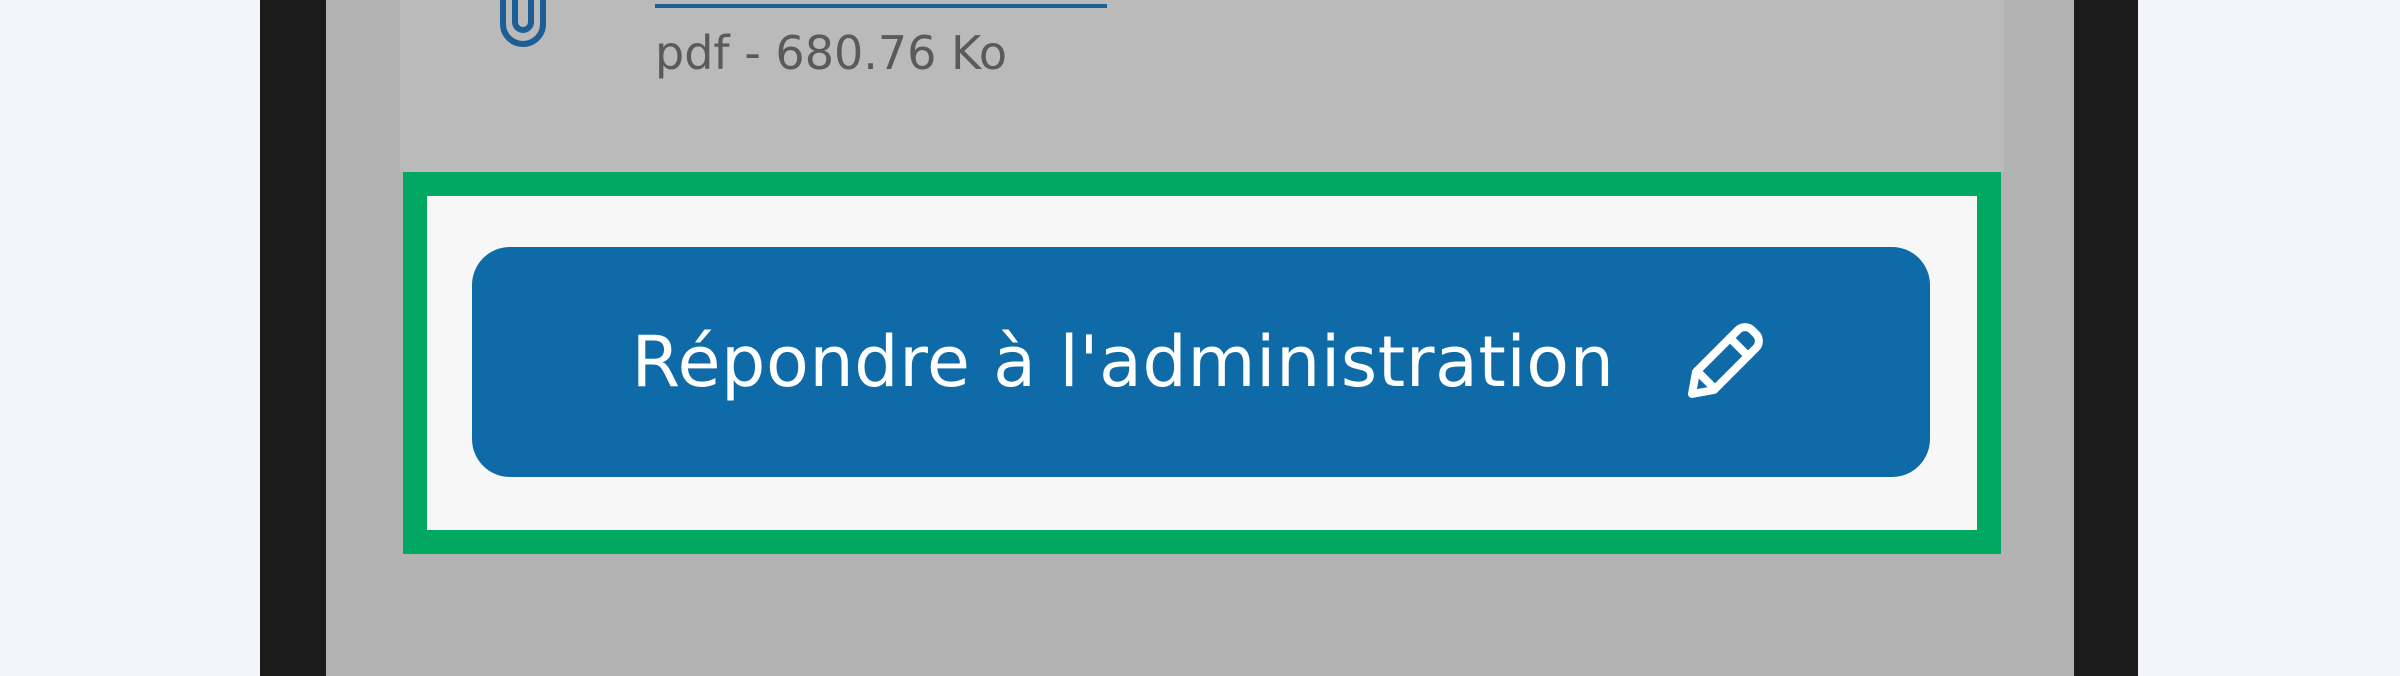 Image resolution: width=2400 pixels, height=676 pixels. I want to click on attachment-file-info: pdf - 680.76 Ko, so click(831, 53).